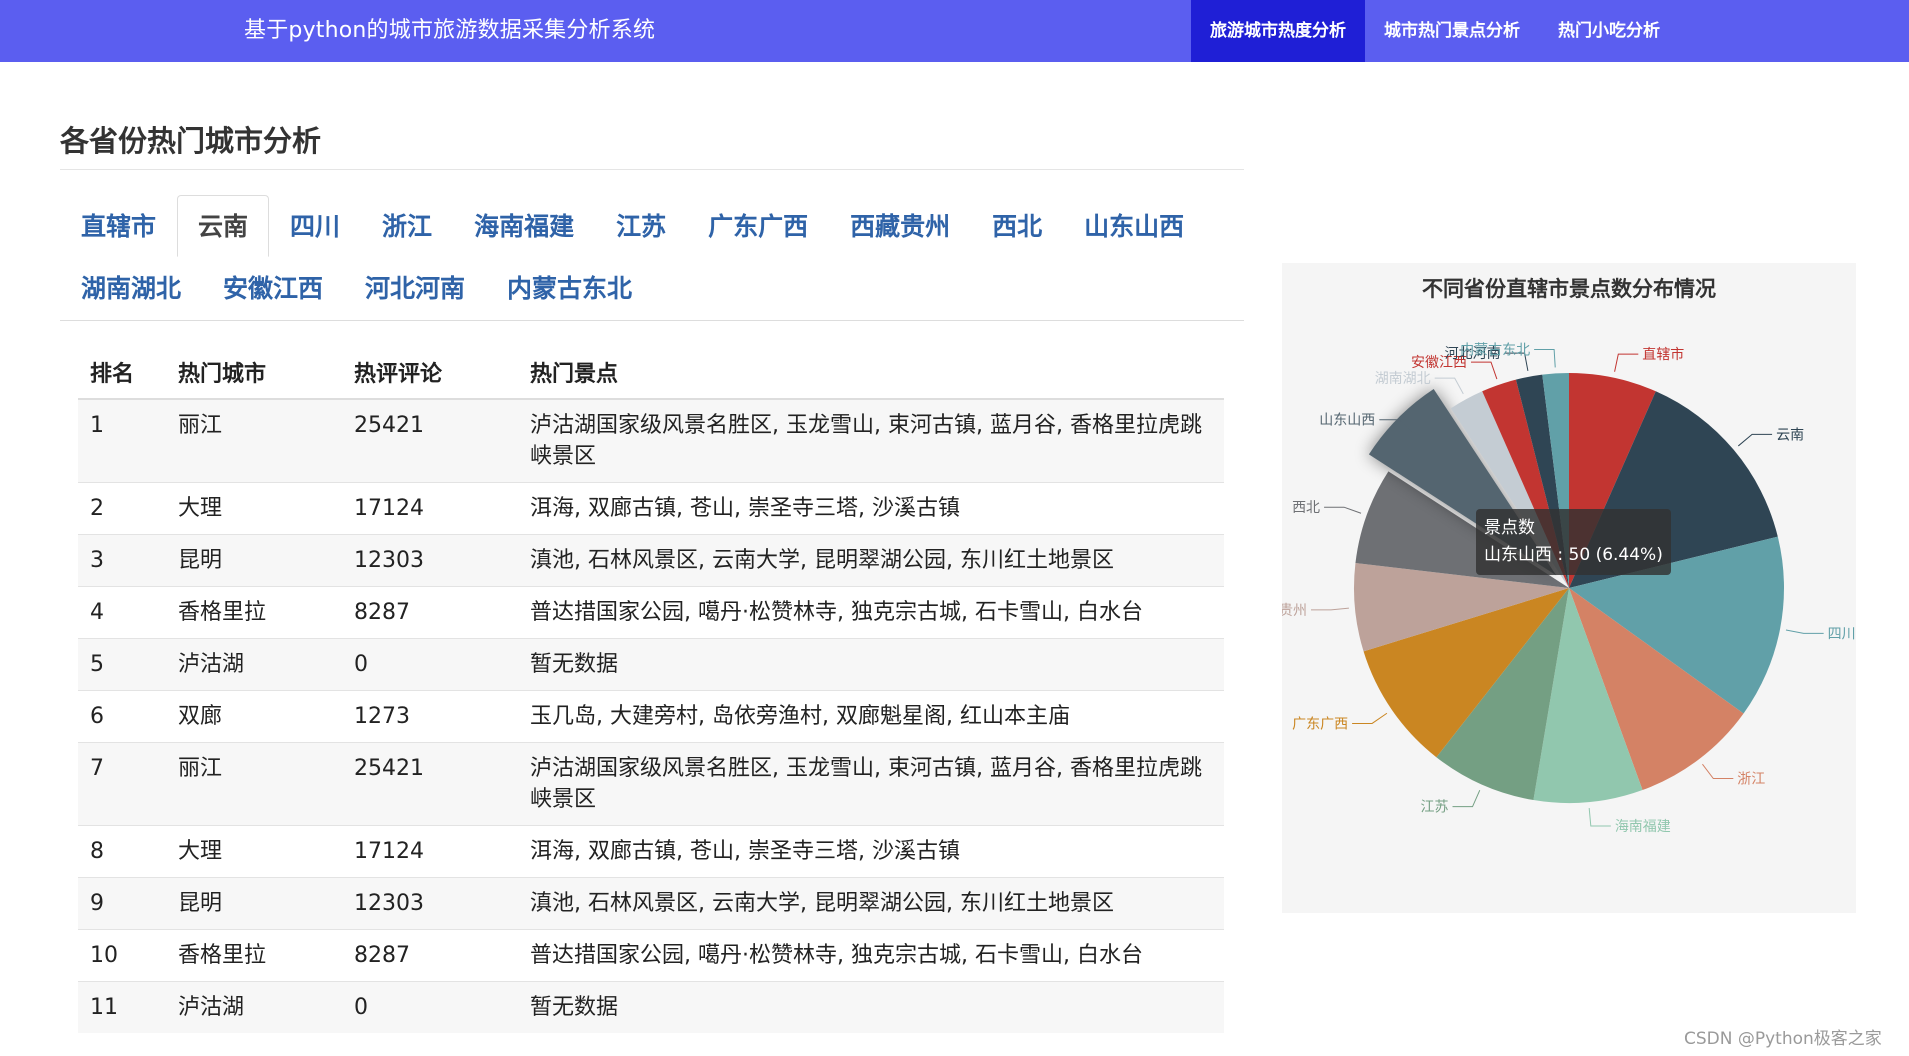 Image resolution: width=1909 pixels, height=1056 pixels. What do you see at coordinates (1569, 289) in the screenshot?
I see `chart-title: 不同省份直辖市景点数分布情况` at bounding box center [1569, 289].